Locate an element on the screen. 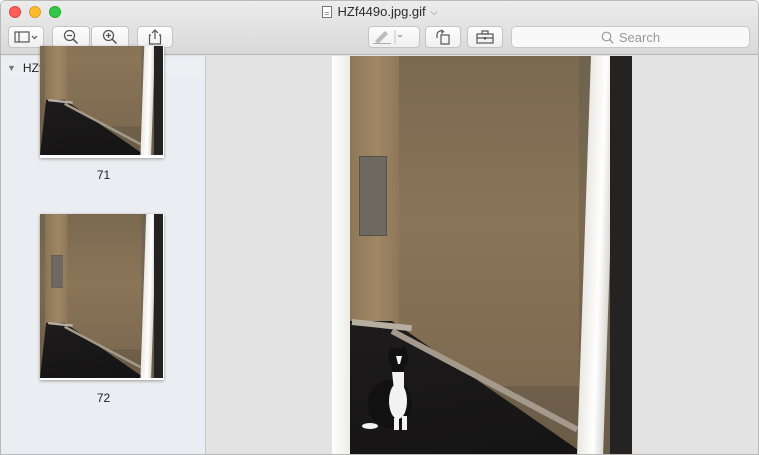 Image resolution: width=759 pixels, height=455 pixels. window-title: HZf449o.jpg.gif ⌵ is located at coordinates (379, 11).